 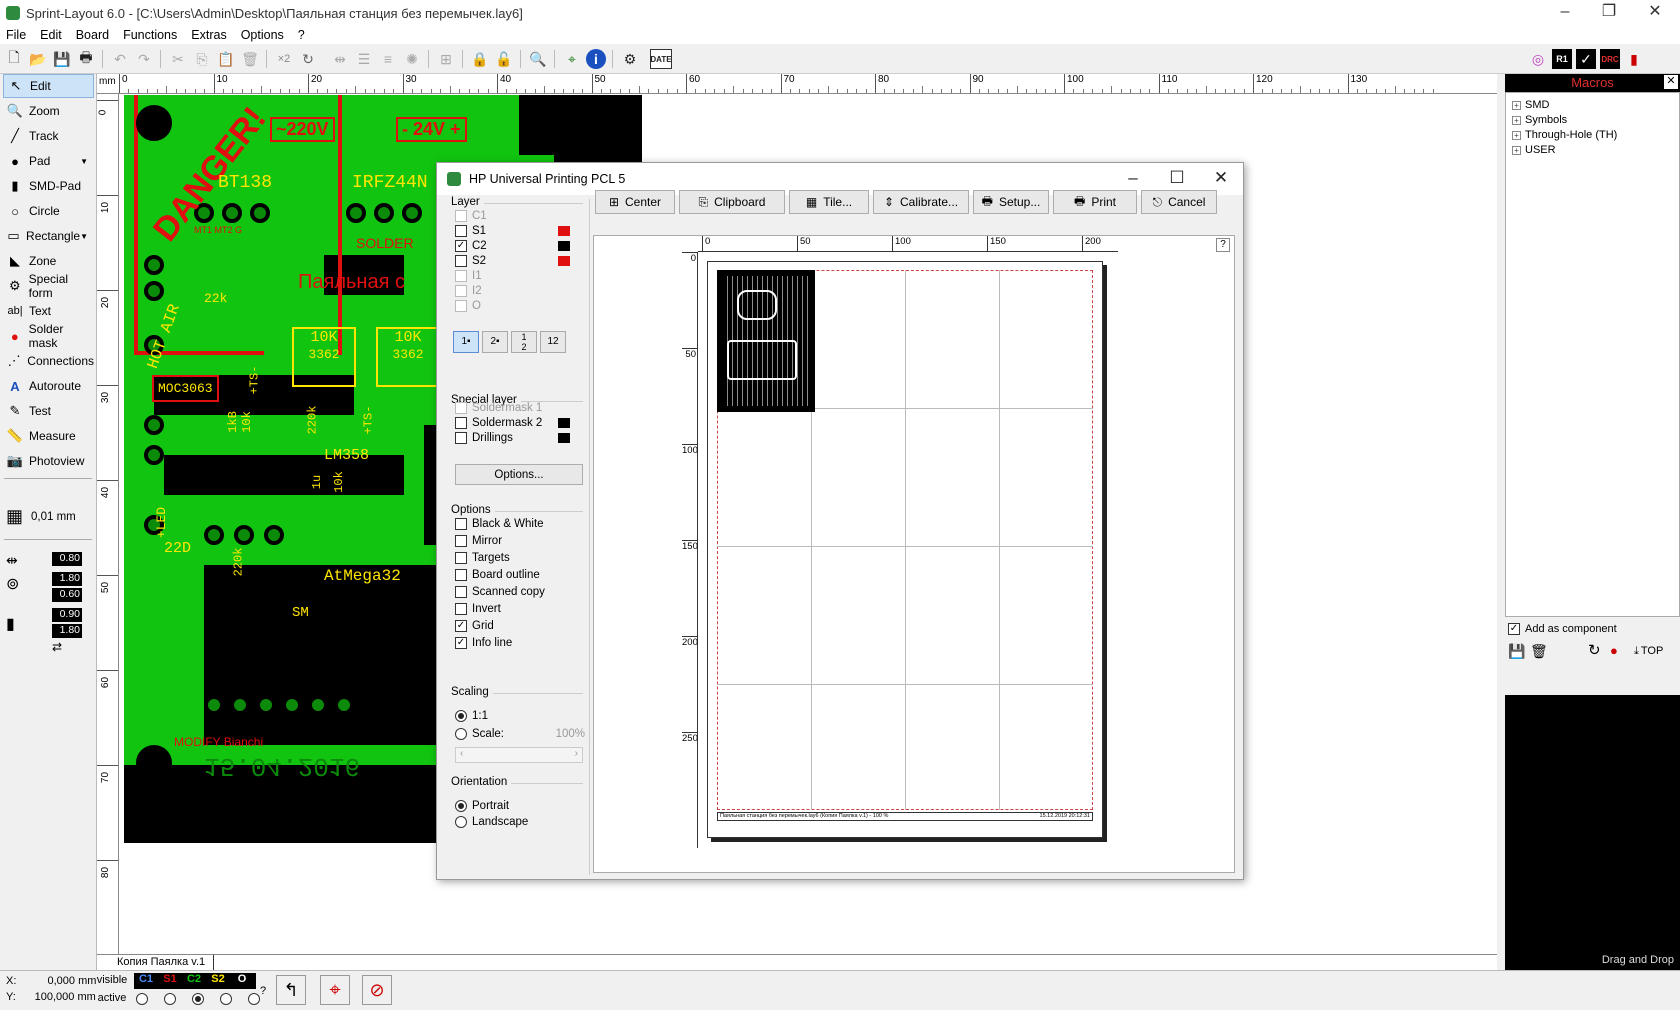 I want to click on print-button: 🖶 Print, so click(x=1095, y=202).